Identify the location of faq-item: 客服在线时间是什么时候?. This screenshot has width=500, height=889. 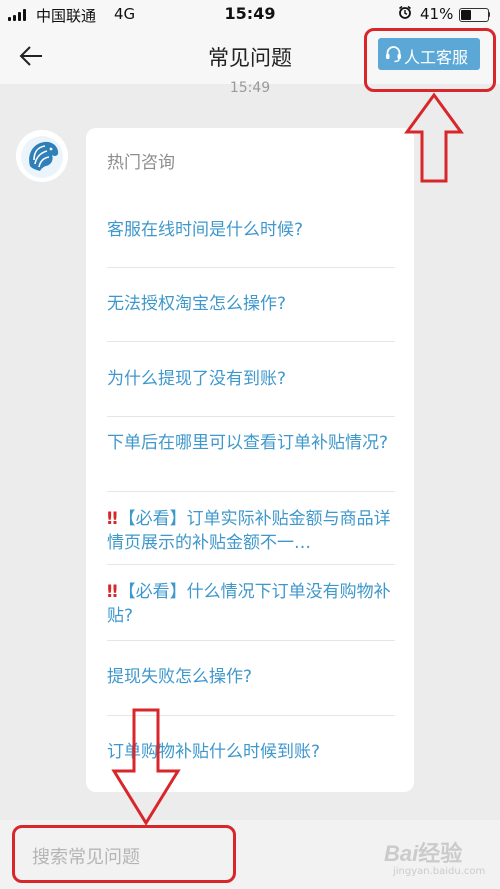
(251, 230).